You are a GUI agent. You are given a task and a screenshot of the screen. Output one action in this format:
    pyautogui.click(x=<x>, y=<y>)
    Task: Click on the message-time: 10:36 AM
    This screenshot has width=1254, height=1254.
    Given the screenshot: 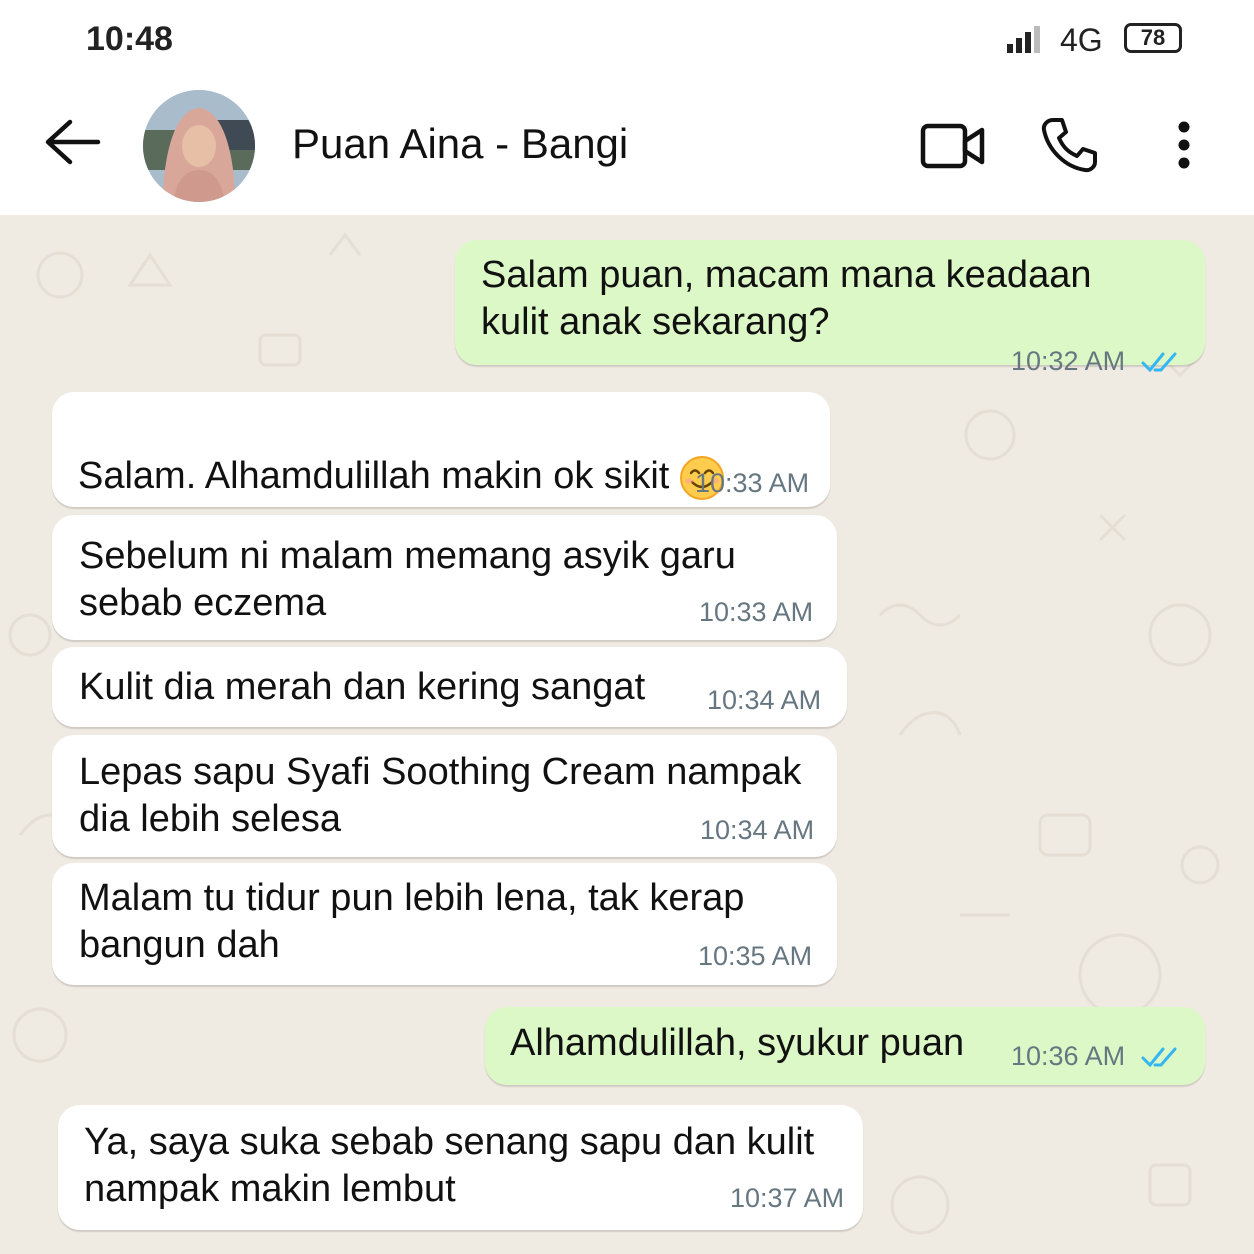 What is the action you would take?
    pyautogui.click(x=1068, y=1056)
    